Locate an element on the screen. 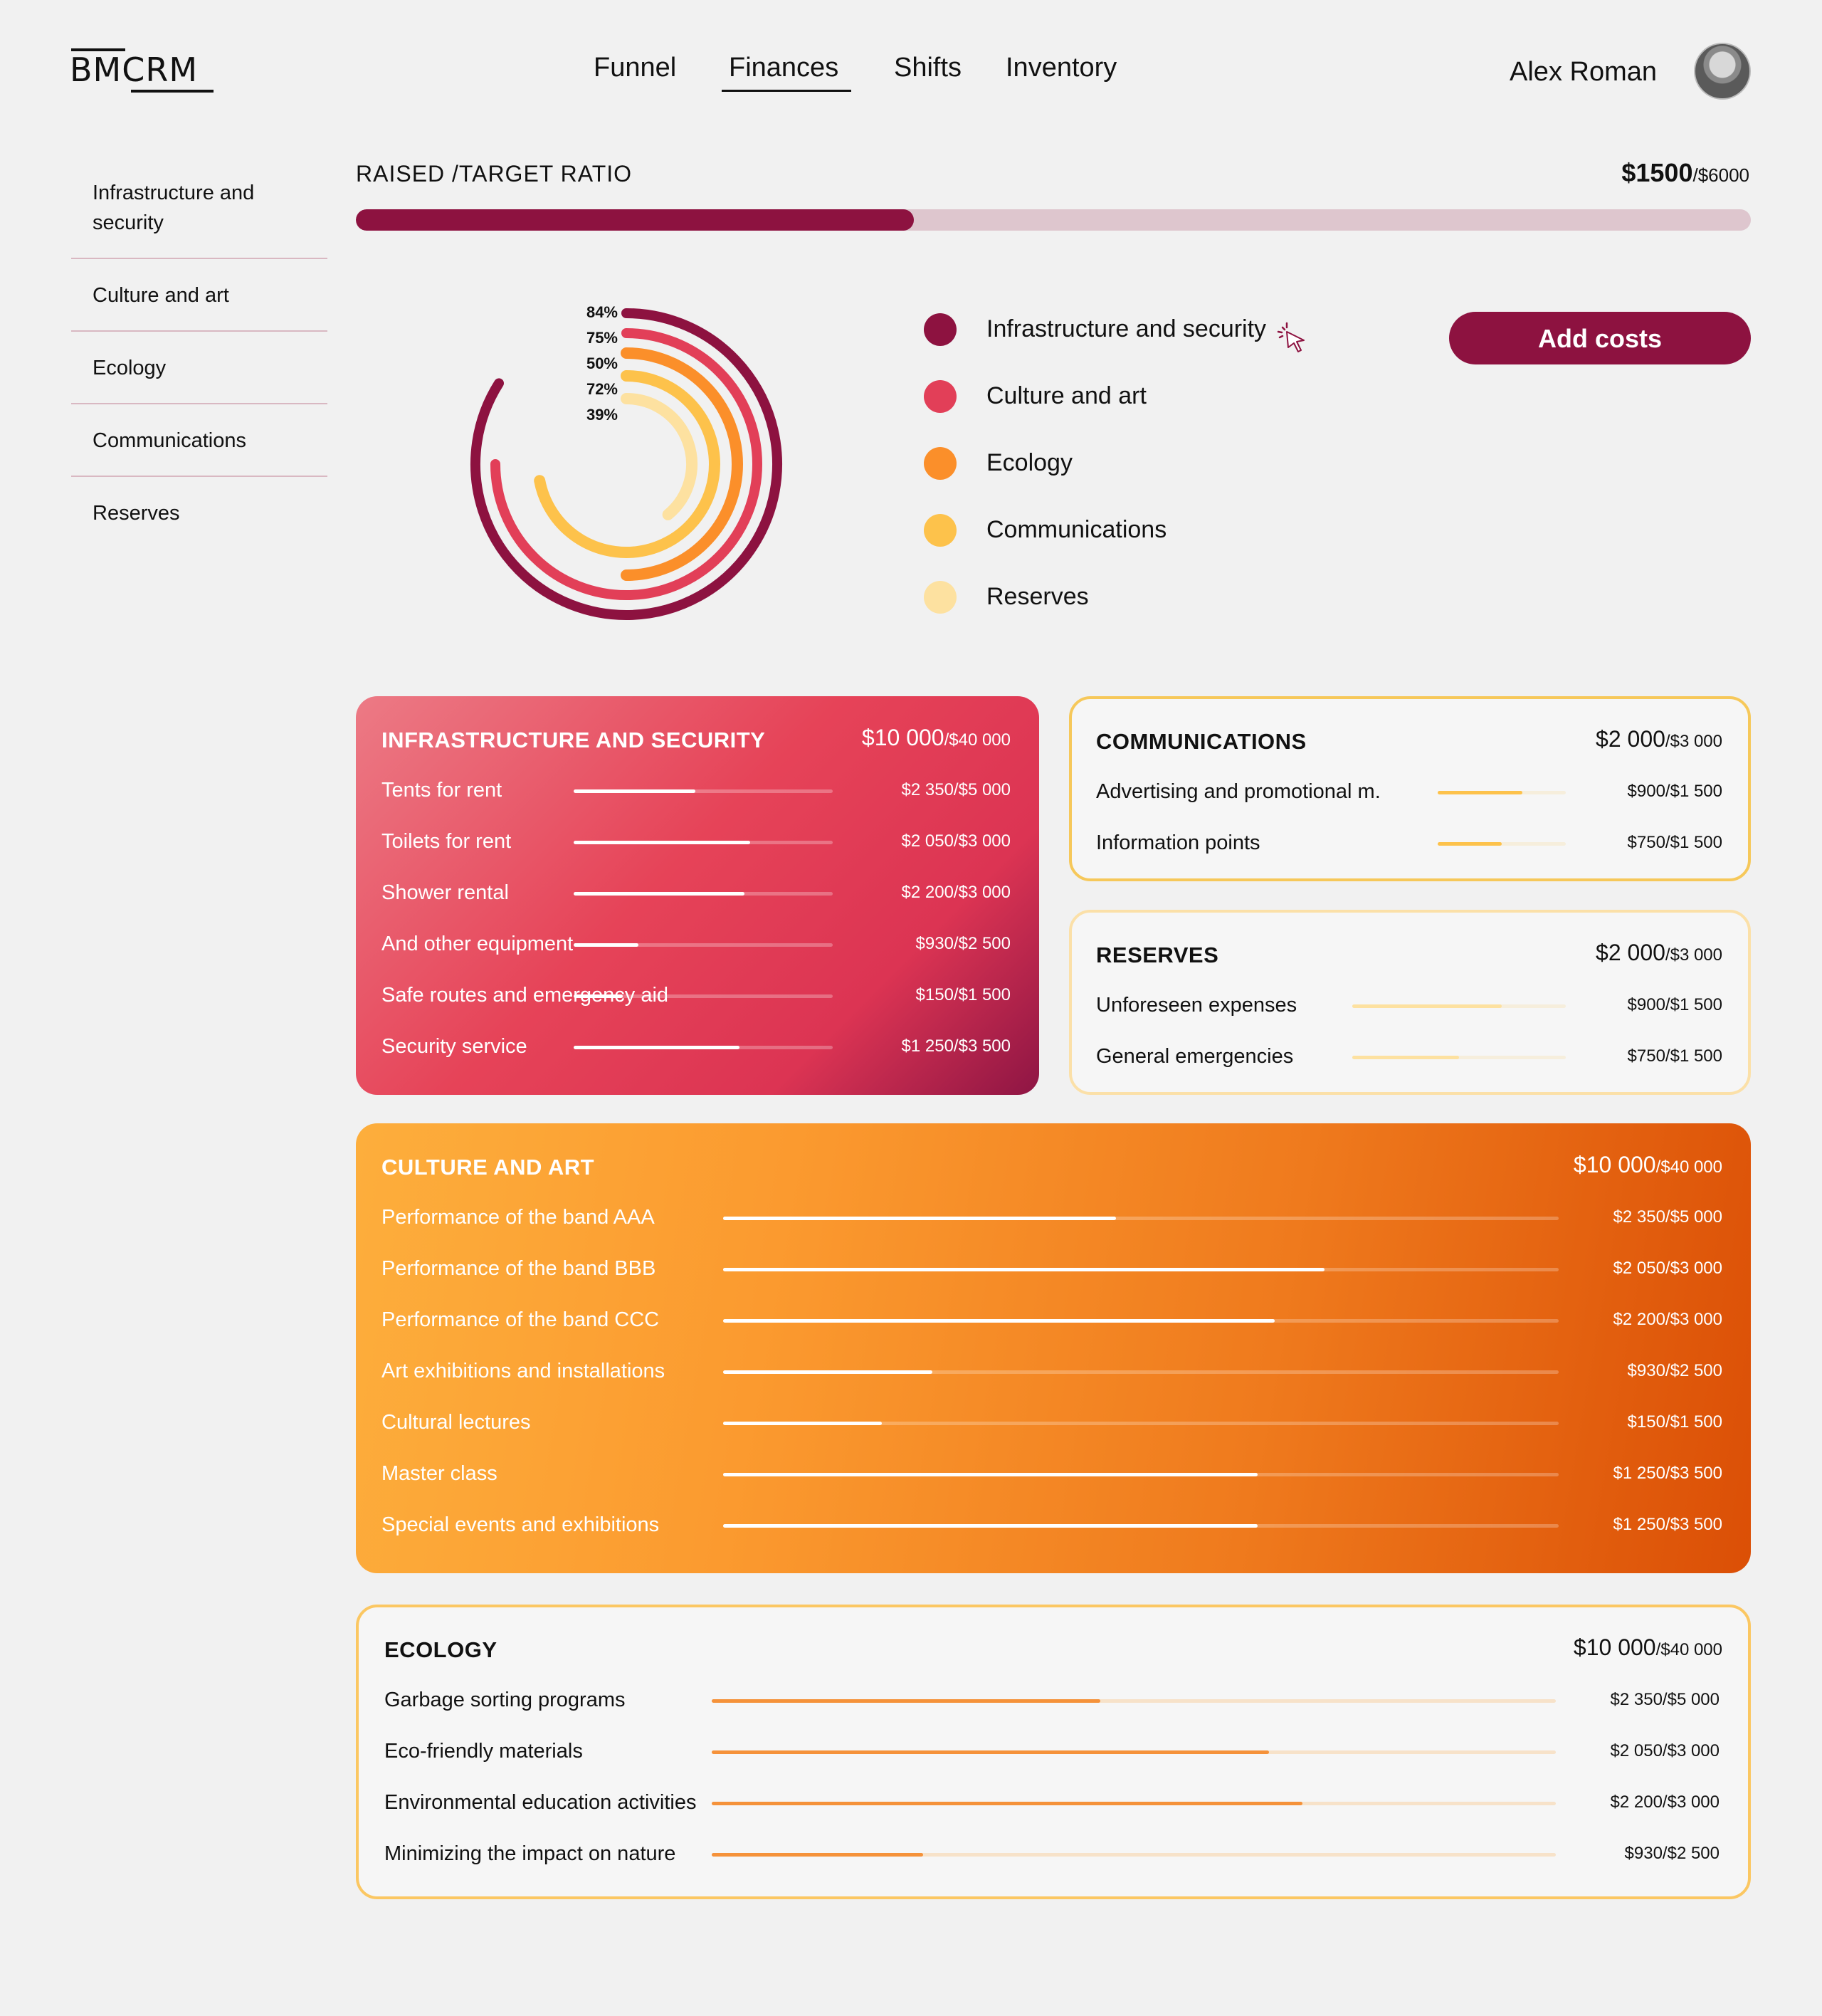 The image size is (1822, 2016). ring-percent-label: 84% is located at coordinates (602, 312).